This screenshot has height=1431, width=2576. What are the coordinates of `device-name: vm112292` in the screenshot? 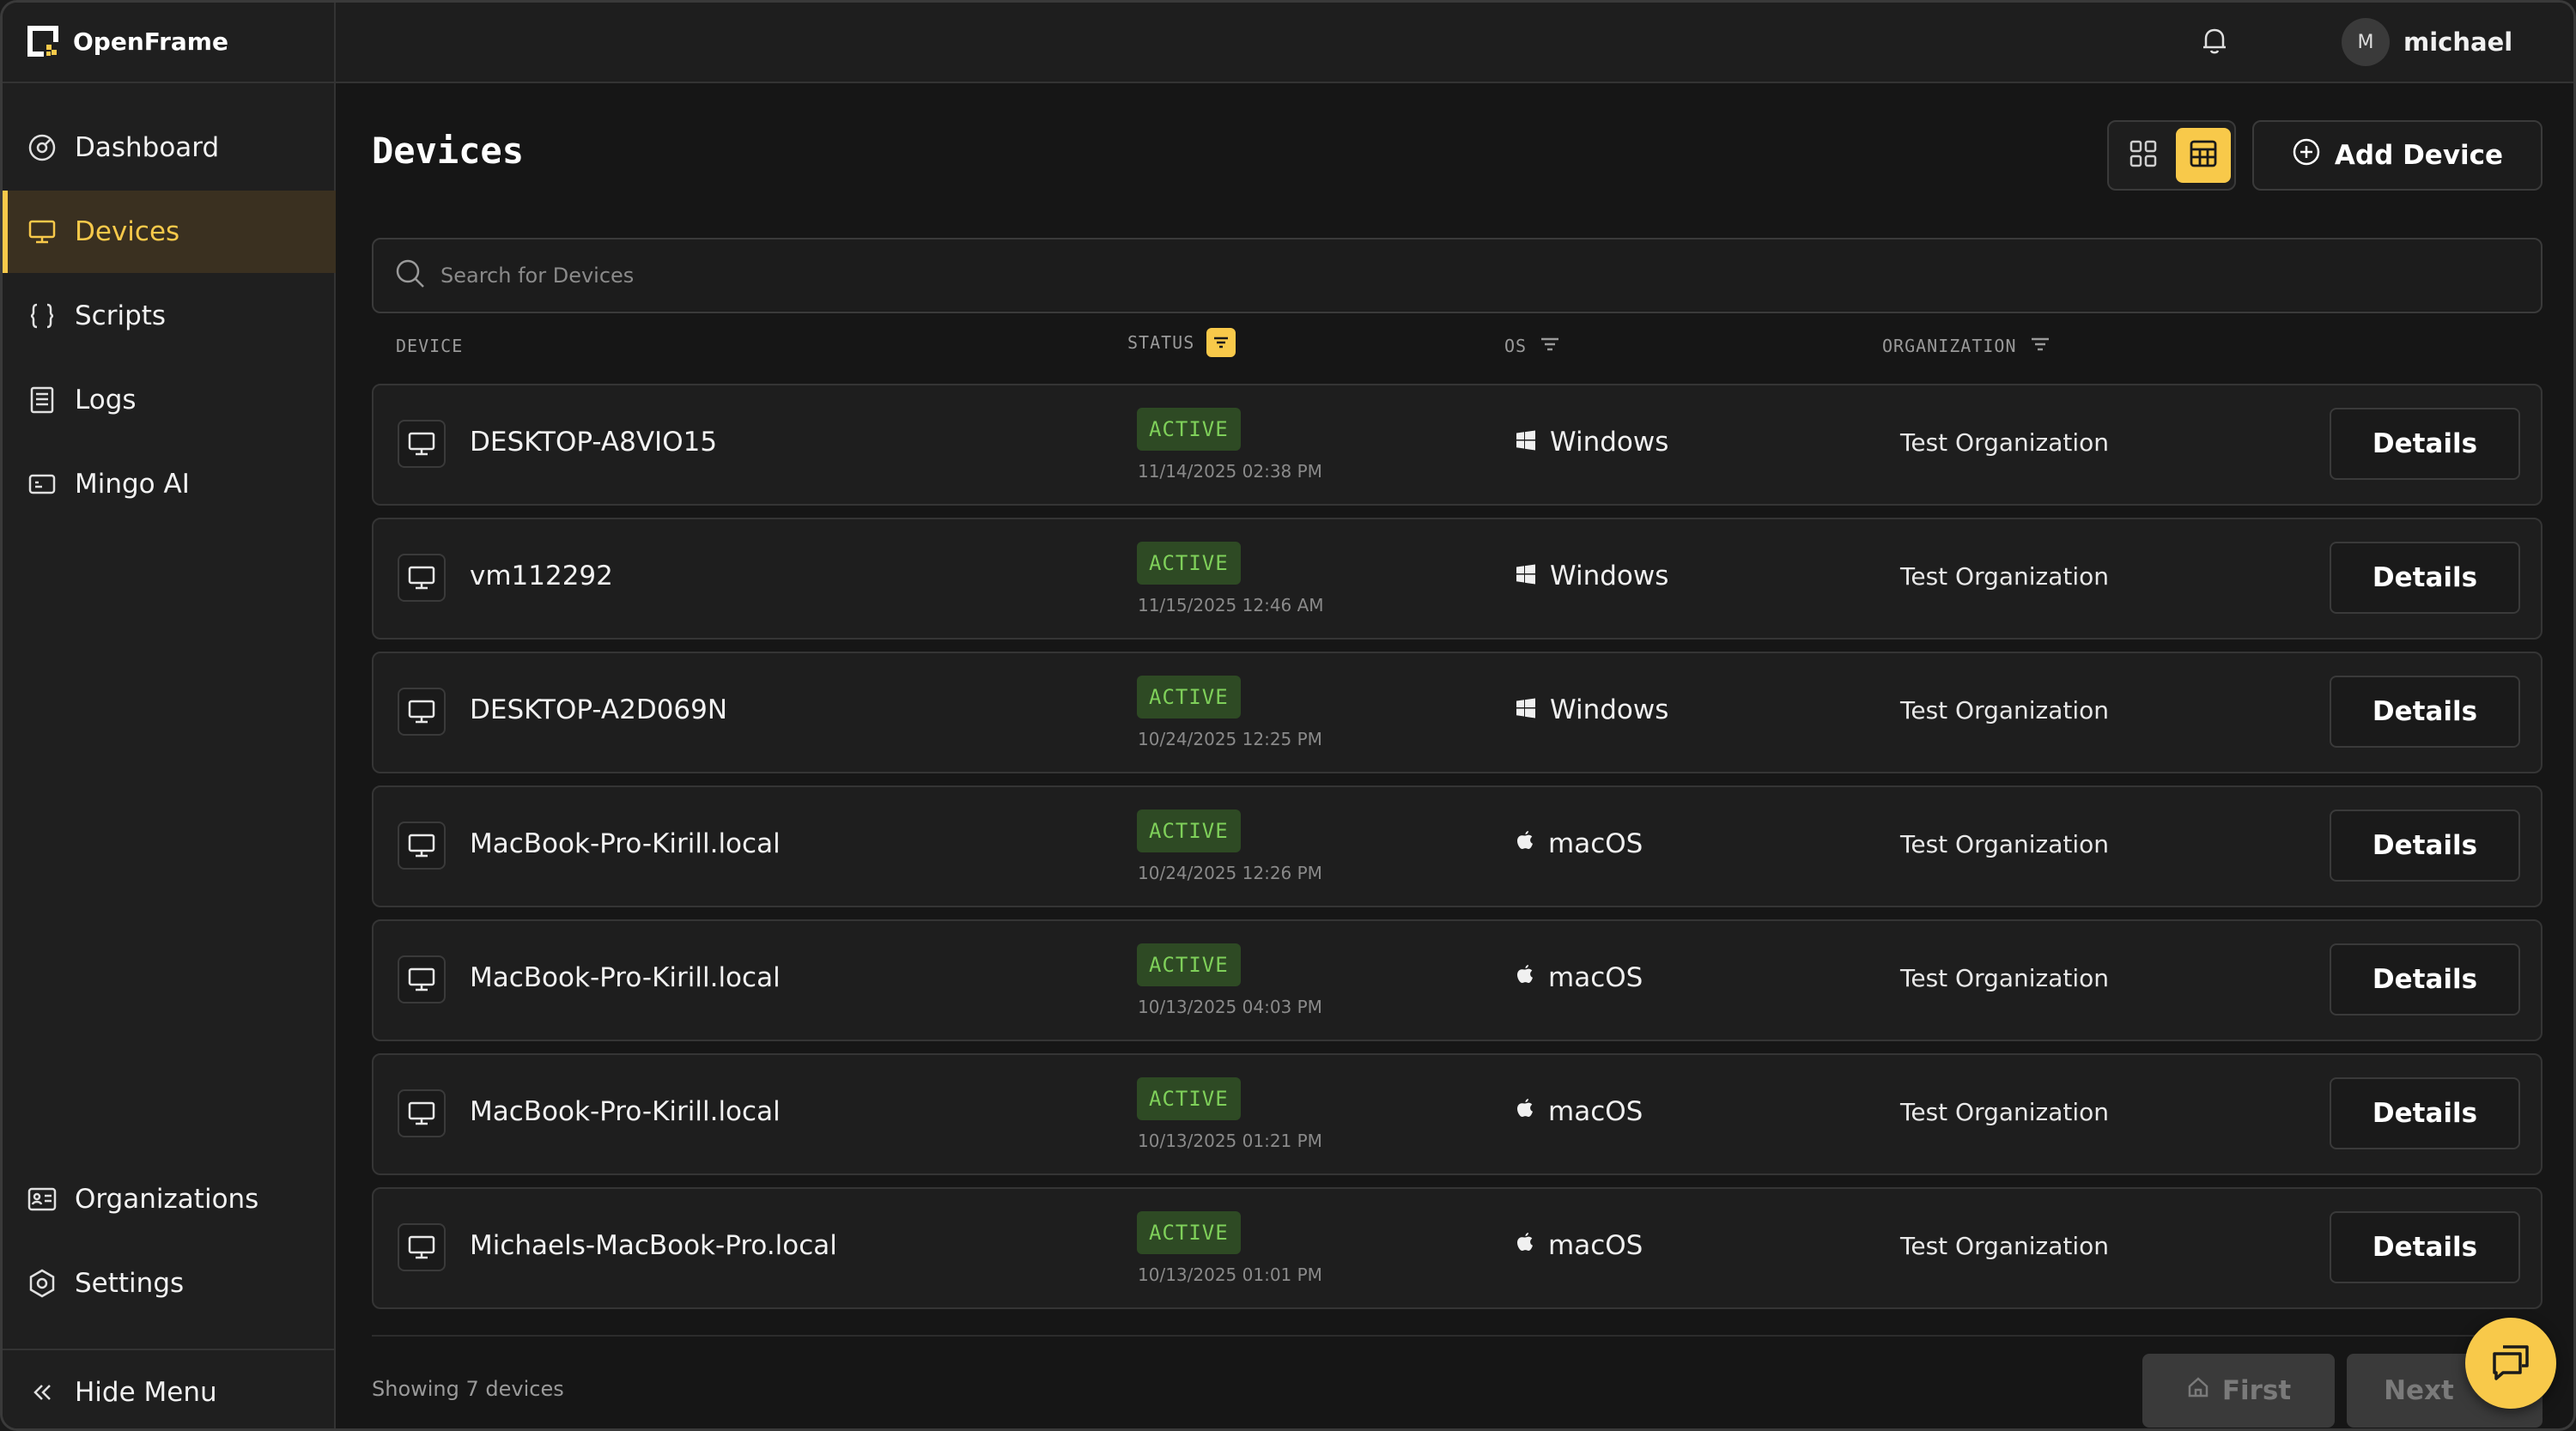 It's located at (541, 576).